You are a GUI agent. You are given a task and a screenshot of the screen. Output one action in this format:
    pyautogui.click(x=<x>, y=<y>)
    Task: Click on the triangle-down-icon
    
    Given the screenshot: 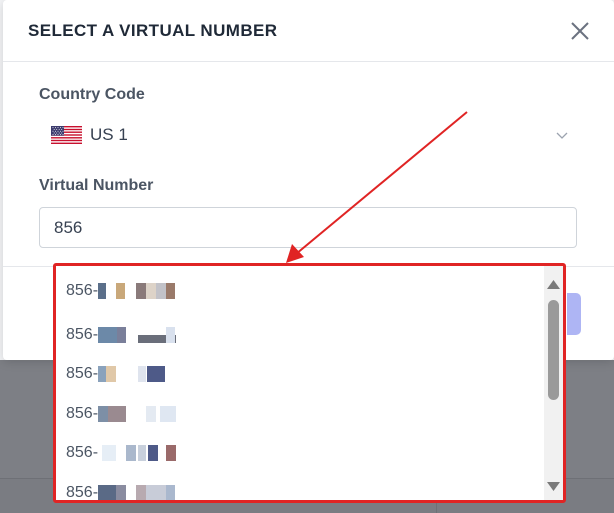 What is the action you would take?
    pyautogui.click(x=553, y=486)
    